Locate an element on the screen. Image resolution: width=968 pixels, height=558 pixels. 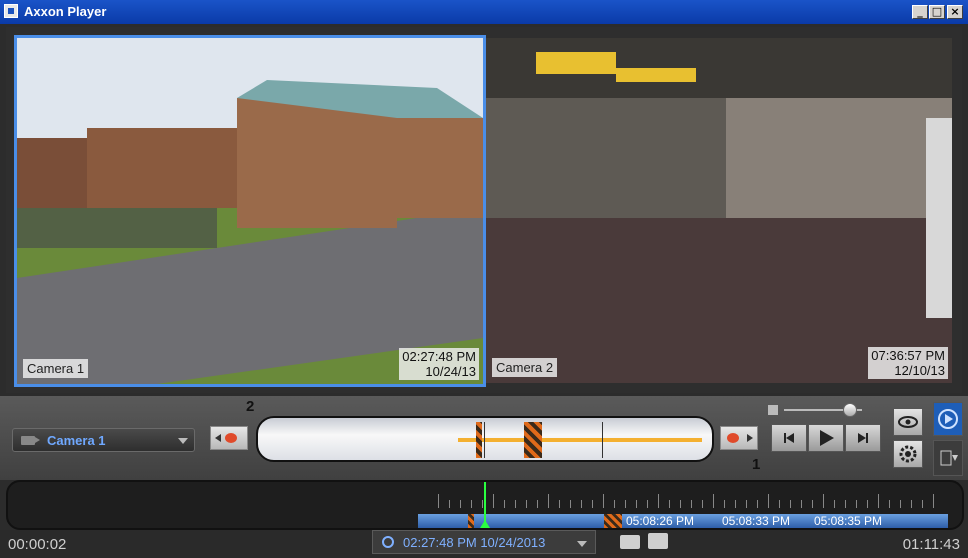
settings-button is located at coordinates (908, 454).